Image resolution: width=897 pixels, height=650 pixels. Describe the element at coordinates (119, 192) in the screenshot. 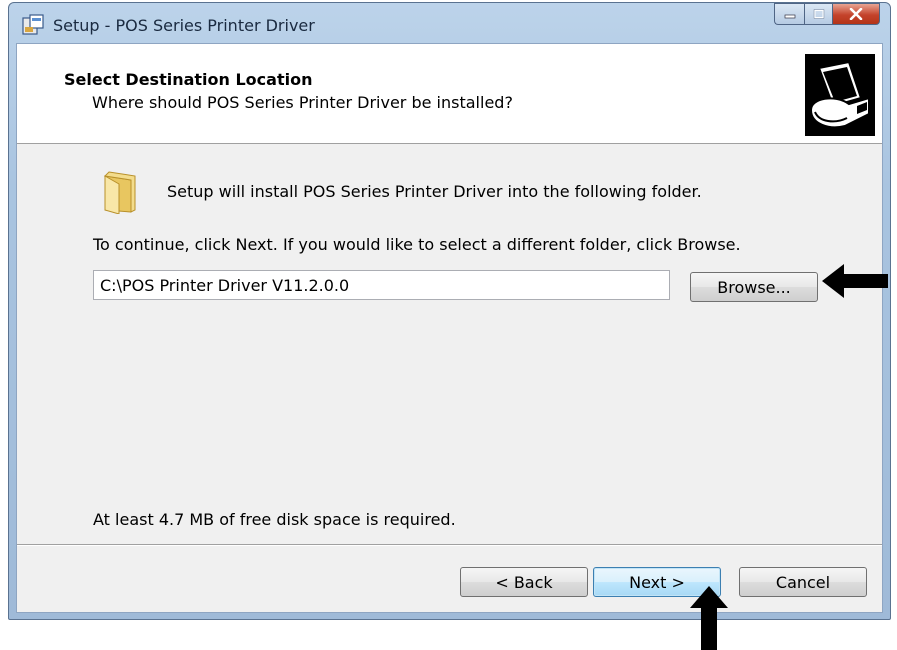

I see `folder-icon` at that location.